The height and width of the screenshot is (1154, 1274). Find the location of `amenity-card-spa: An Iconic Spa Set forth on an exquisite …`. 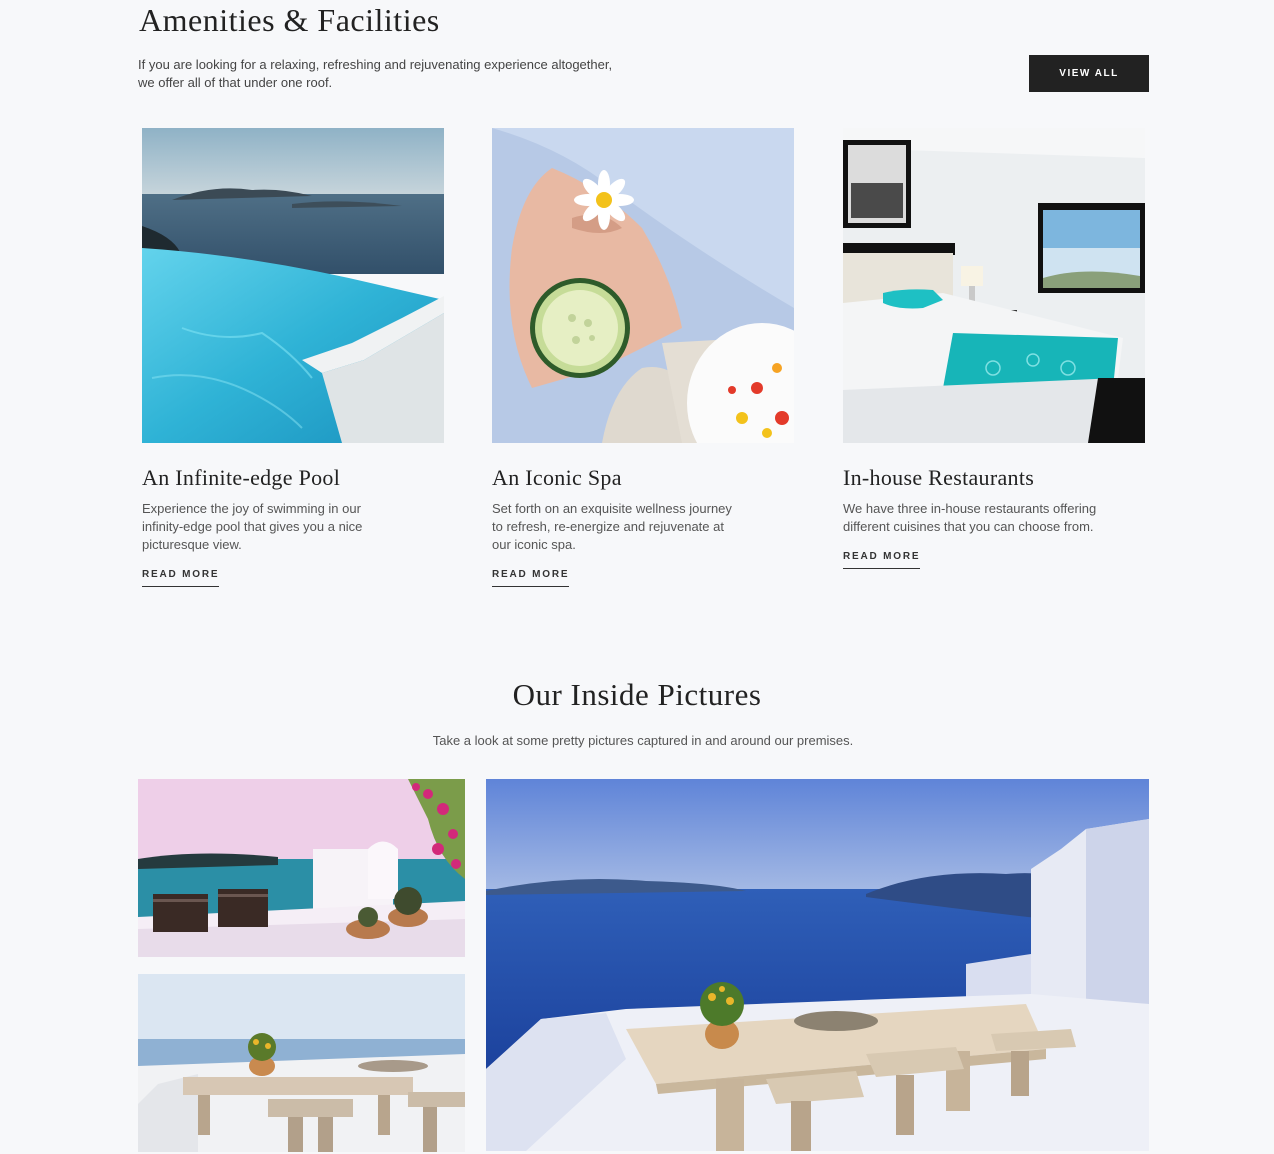

amenity-card-spa: An Iconic Spa Set forth on an exquisite … is located at coordinates (643, 357).